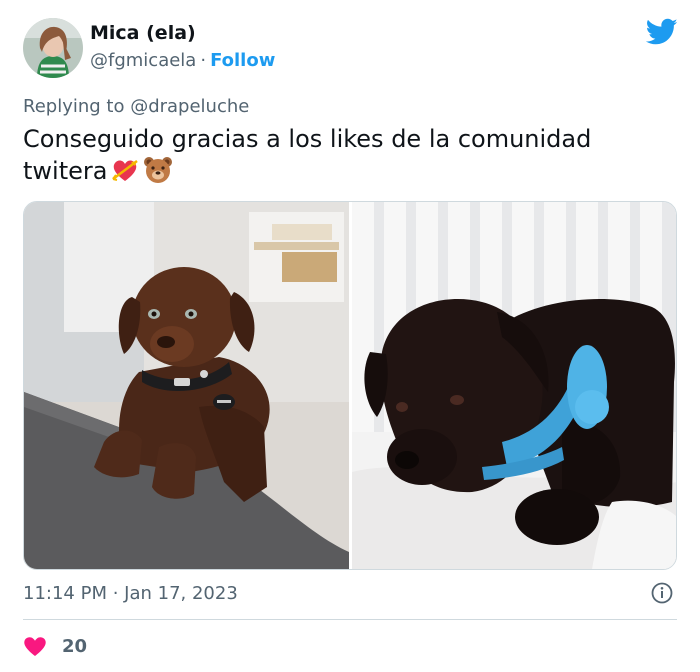 The height and width of the screenshot is (672, 700). I want to click on follow-button: Follow, so click(242, 60).